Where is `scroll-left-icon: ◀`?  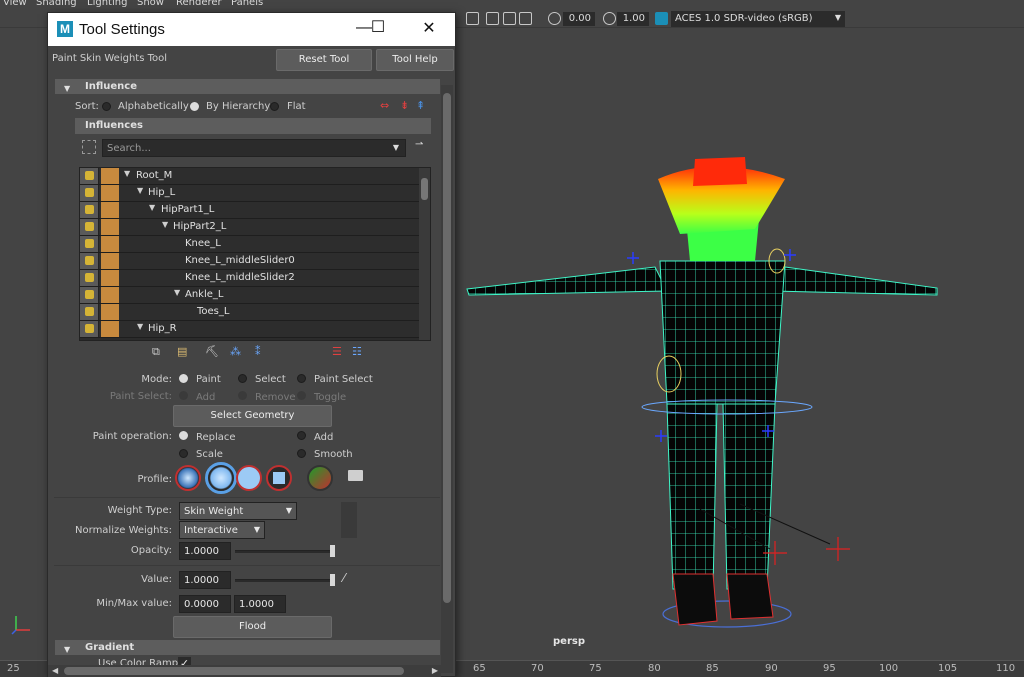 scroll-left-icon: ◀ is located at coordinates (55, 670).